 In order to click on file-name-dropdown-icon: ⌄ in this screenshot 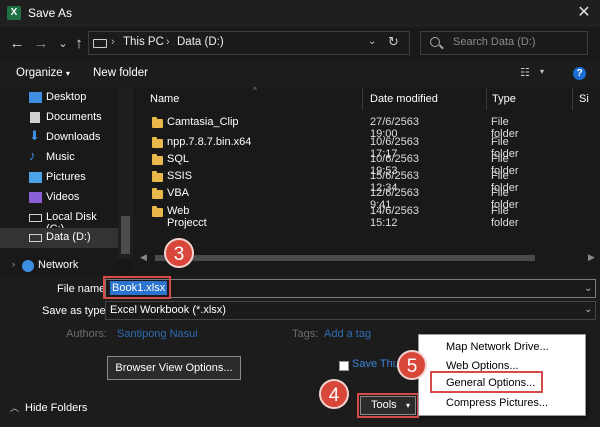, I will do `click(588, 288)`.